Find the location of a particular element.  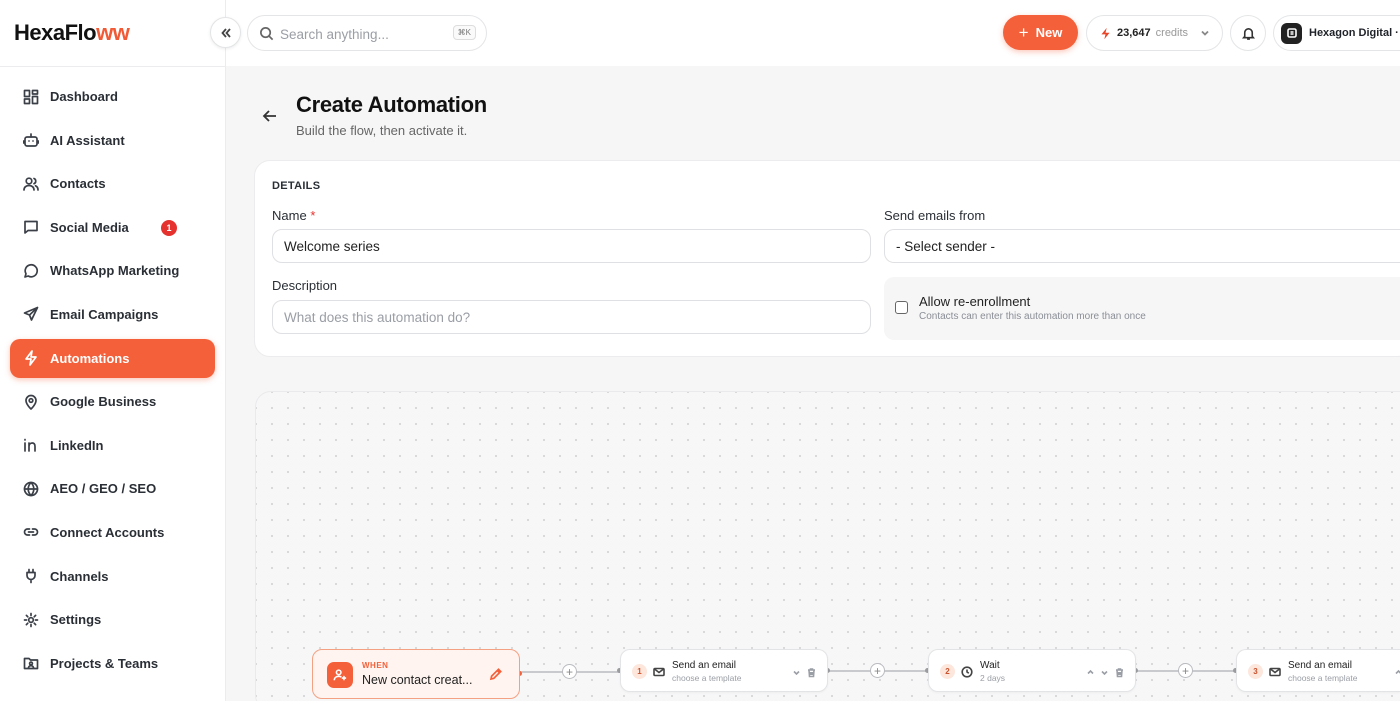

building-icon is located at coordinates (1291, 33).